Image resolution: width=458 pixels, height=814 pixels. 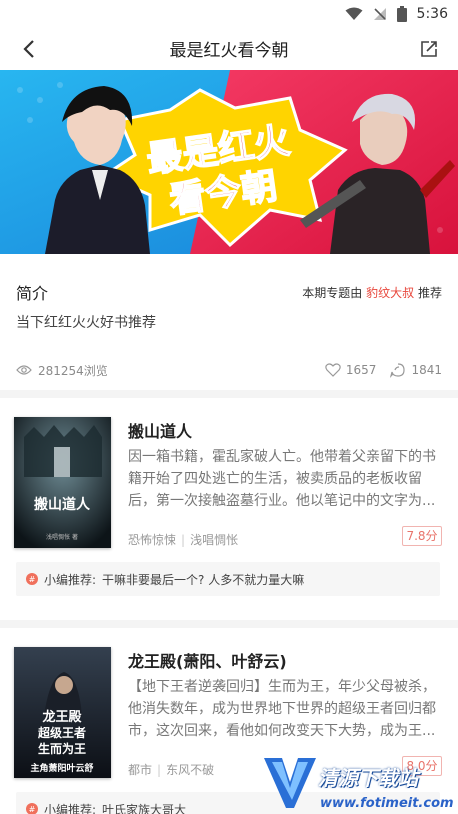 What do you see at coordinates (62, 504) in the screenshot?
I see `cover-title: 搬山道人` at bounding box center [62, 504].